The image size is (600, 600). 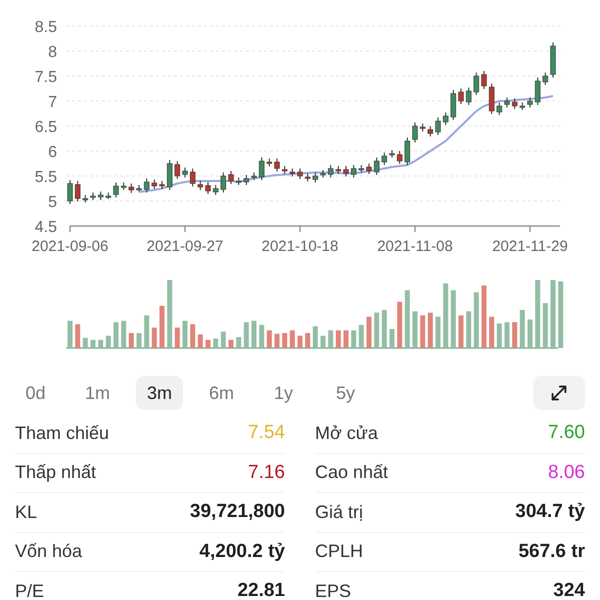 I want to click on y-axis-label: 5.5, so click(x=45, y=177).